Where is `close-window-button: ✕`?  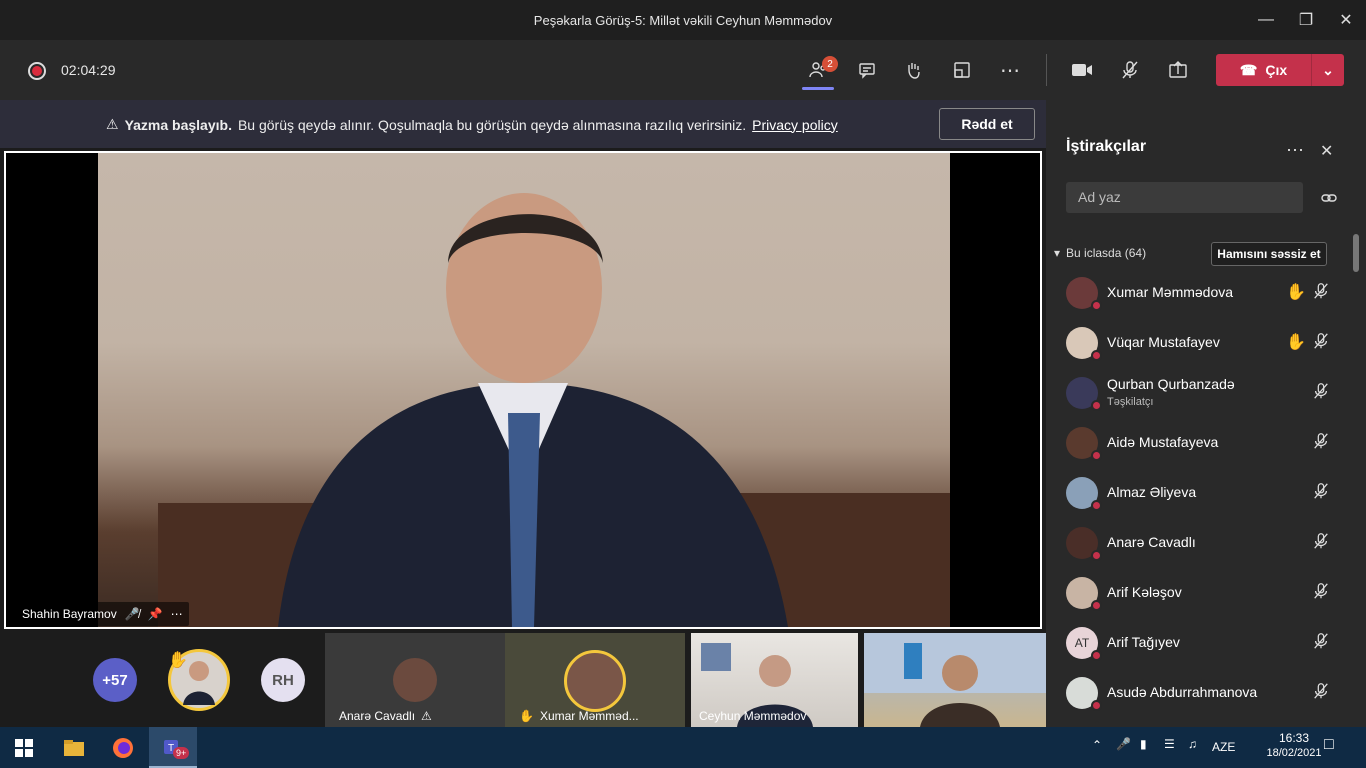 close-window-button: ✕ is located at coordinates (1346, 20).